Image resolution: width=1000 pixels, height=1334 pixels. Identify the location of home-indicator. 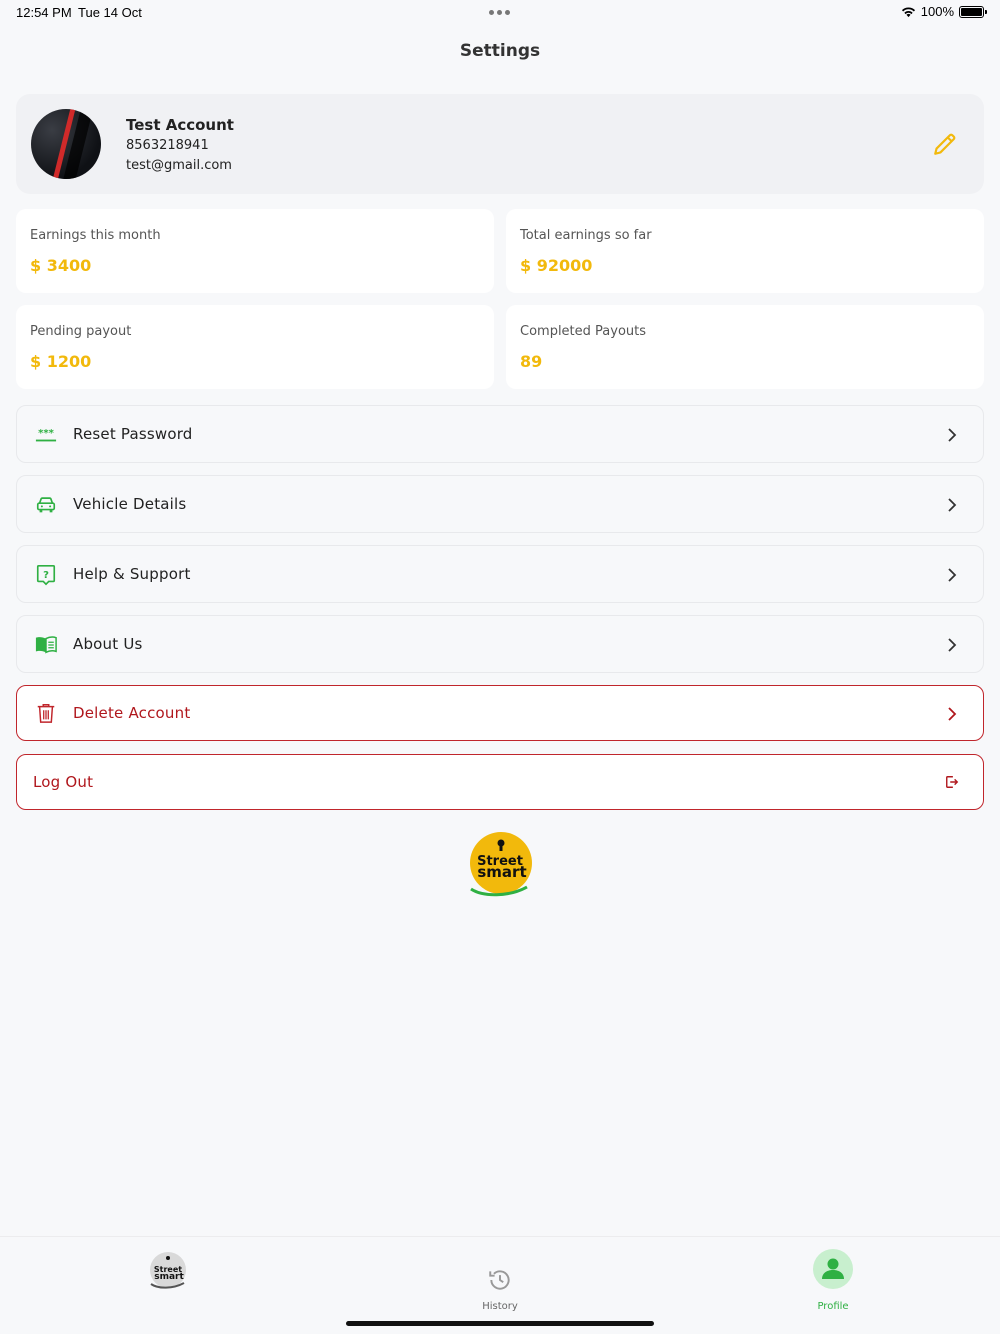
(500, 1323).